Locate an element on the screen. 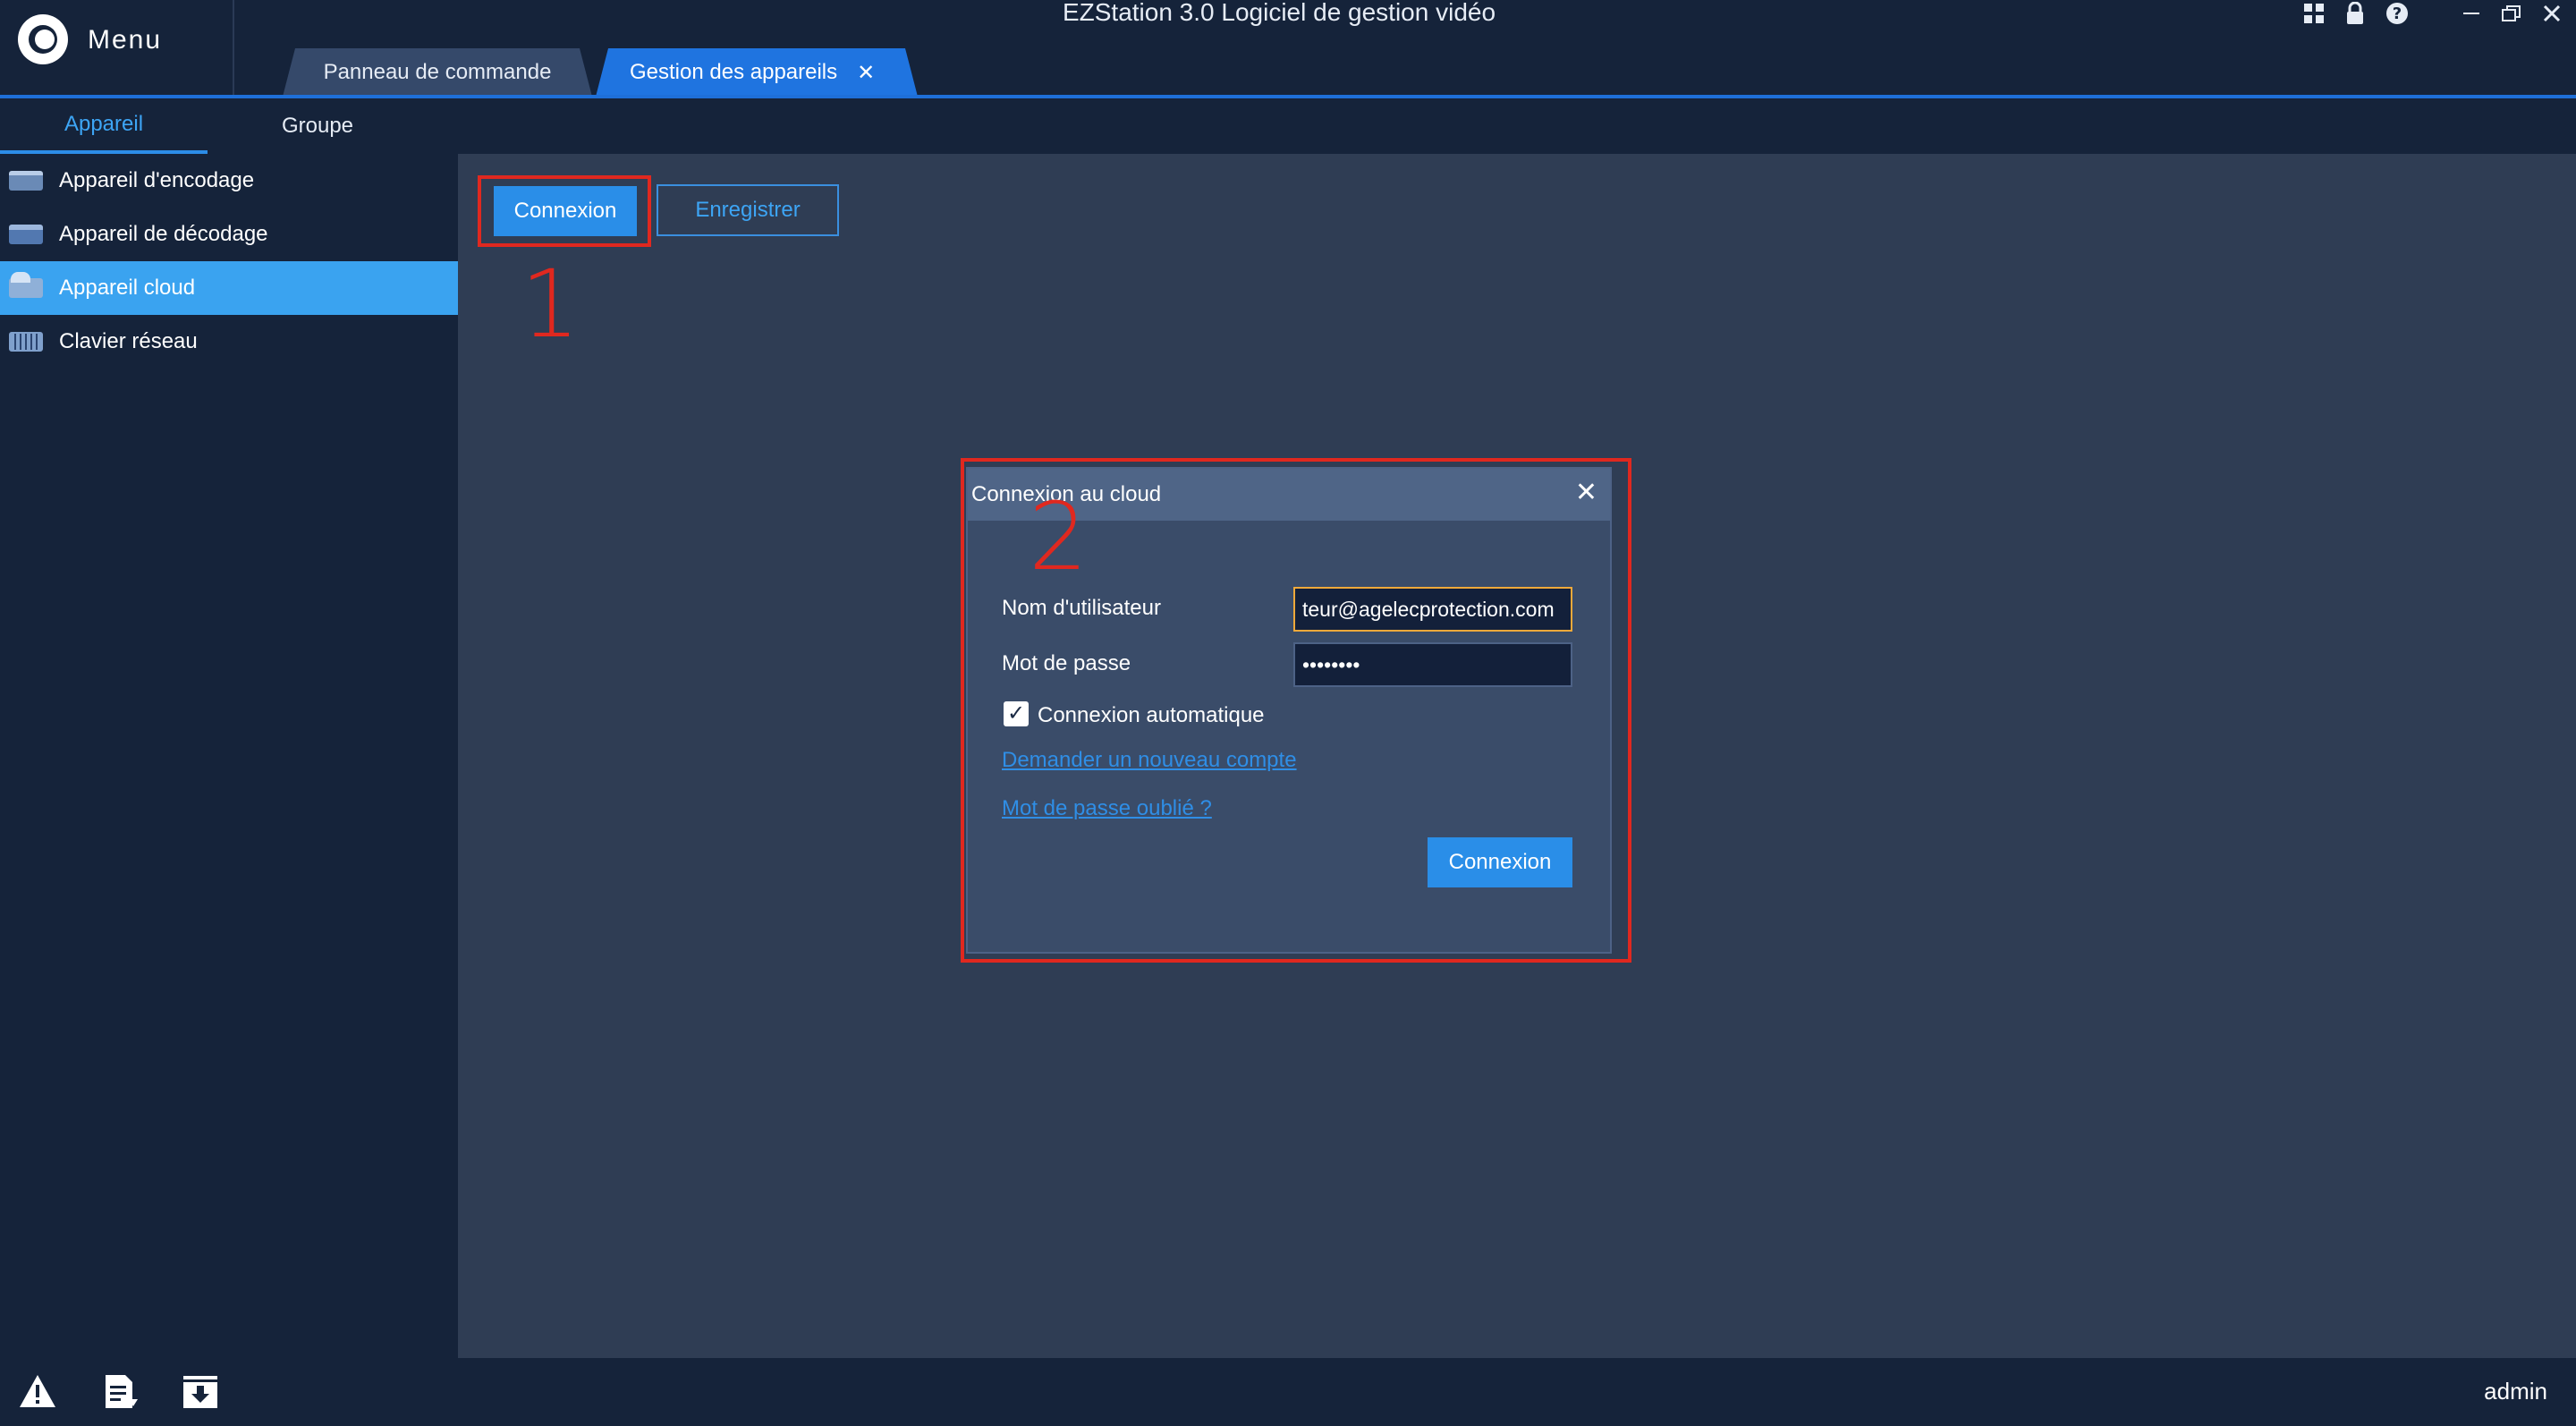 The width and height of the screenshot is (2576, 1426). password-label: Mot de passe is located at coordinates (1066, 663).